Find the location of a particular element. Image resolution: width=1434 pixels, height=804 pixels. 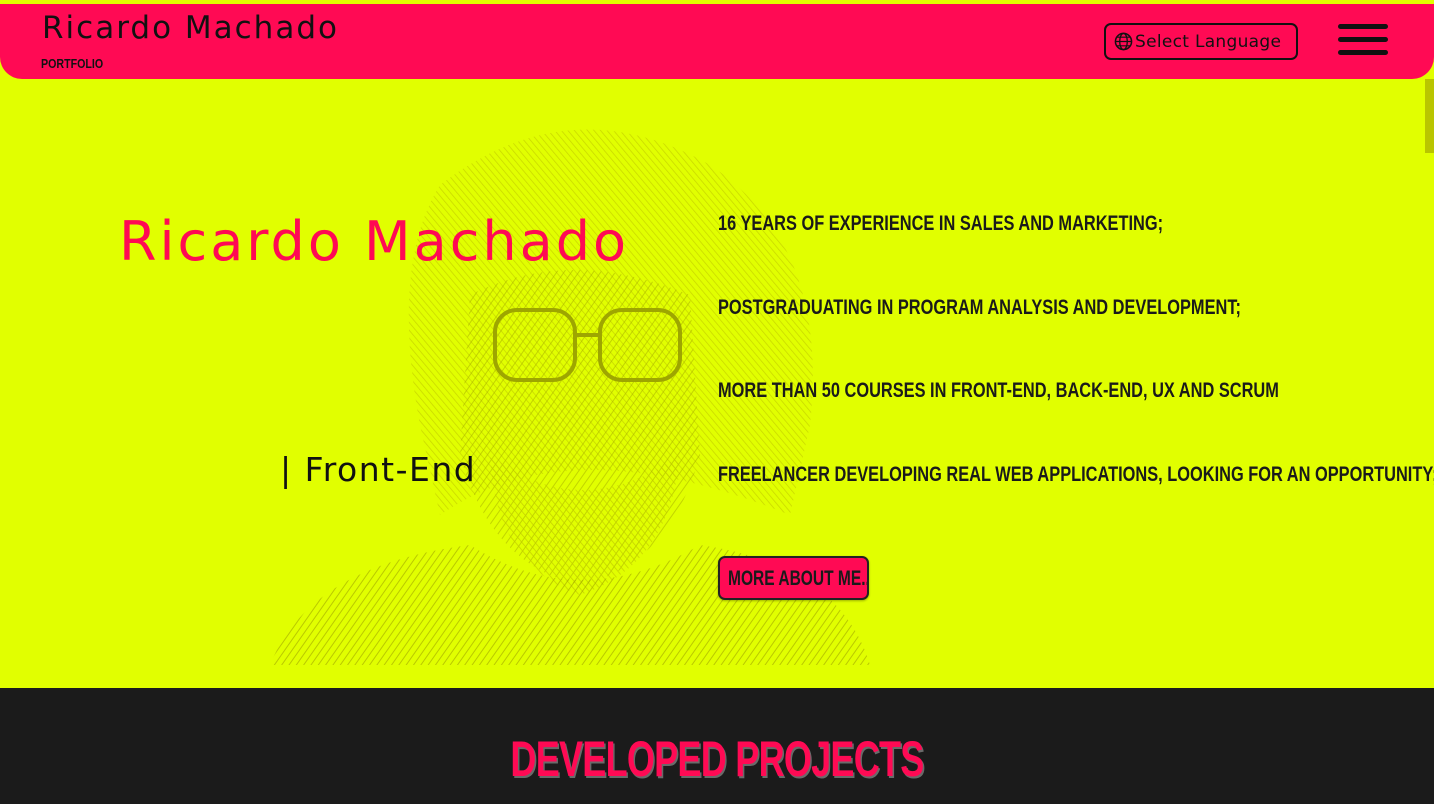

select-language-button: Select Language is located at coordinates (1201, 41).